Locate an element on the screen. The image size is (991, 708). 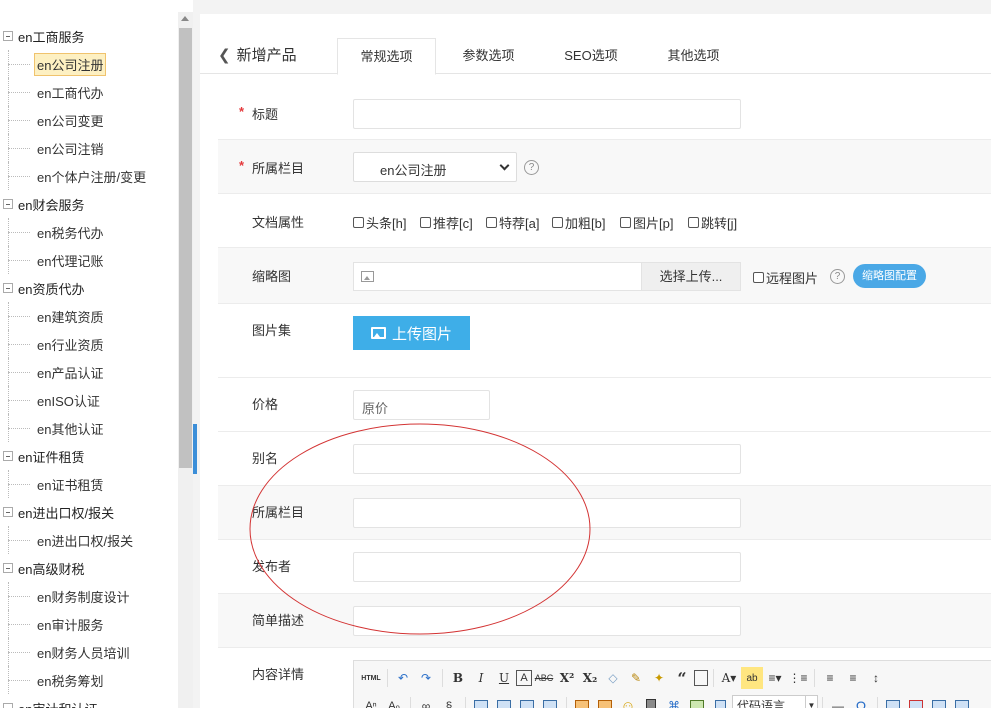
sidebar-item: en建筑资质 is located at coordinates (89, 316).